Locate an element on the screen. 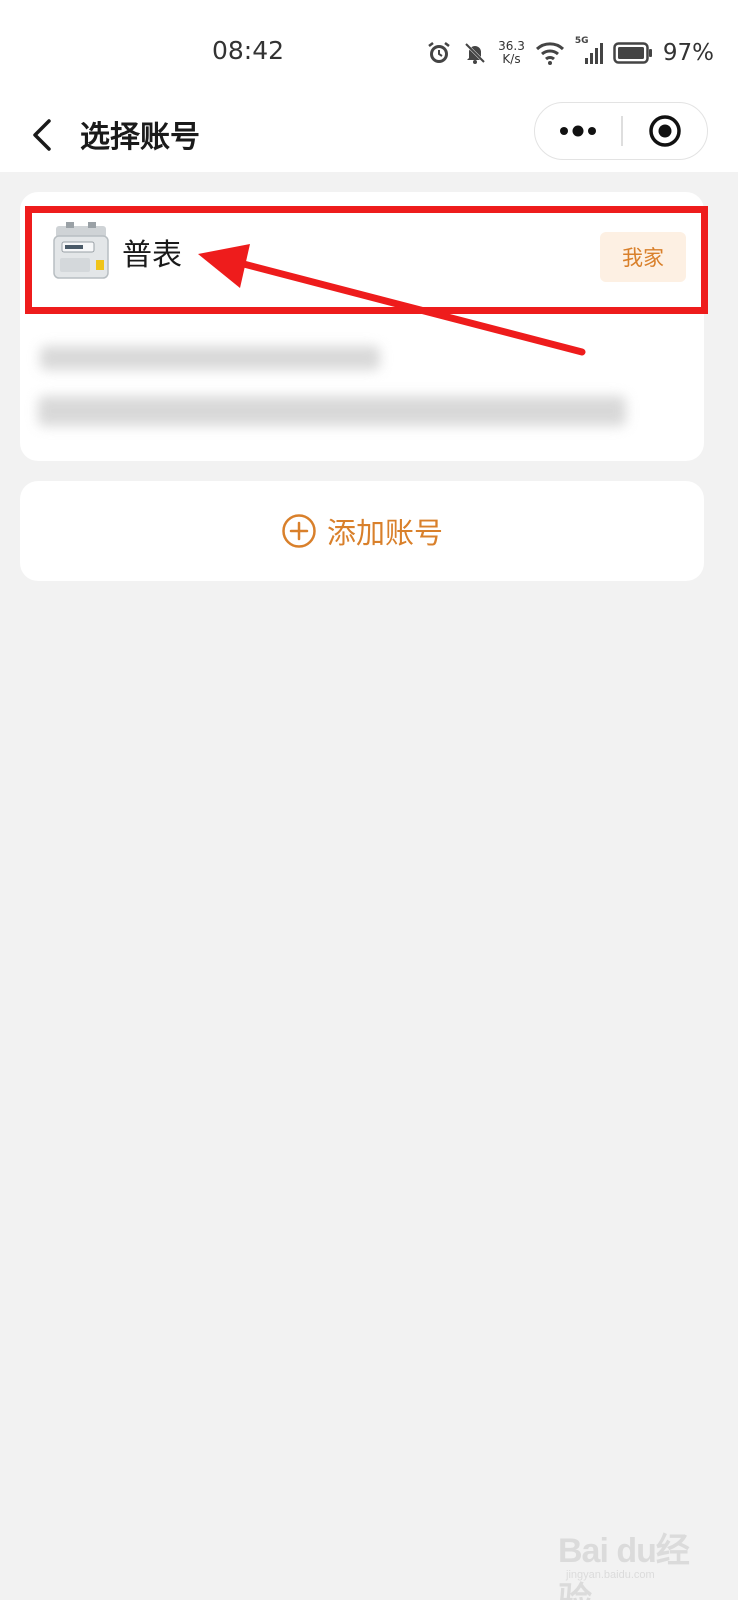 The width and height of the screenshot is (738, 1600). target-close-icon is located at coordinates (665, 131).